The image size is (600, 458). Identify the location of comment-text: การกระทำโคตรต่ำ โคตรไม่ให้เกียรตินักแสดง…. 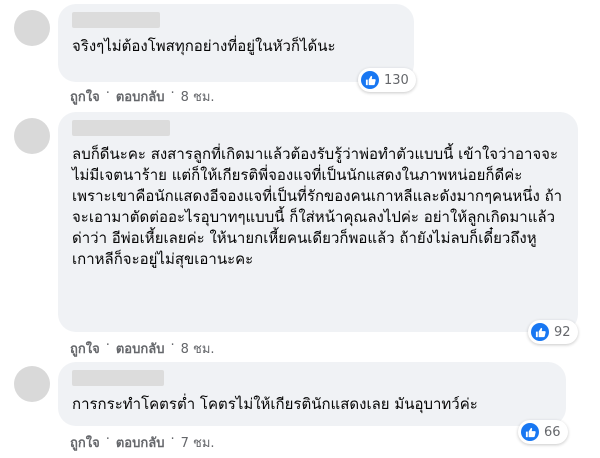
(275, 404).